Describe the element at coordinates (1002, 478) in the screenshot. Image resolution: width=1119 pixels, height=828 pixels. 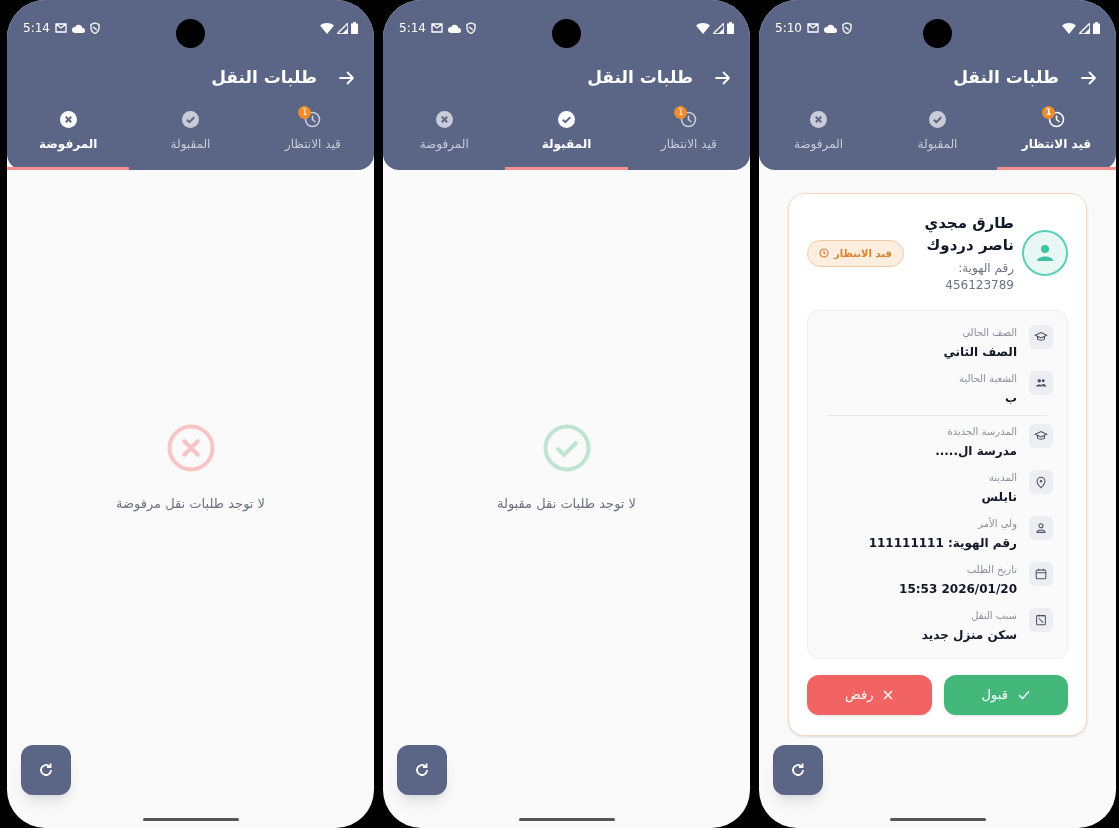
I see `detail-label: المدينة` at that location.